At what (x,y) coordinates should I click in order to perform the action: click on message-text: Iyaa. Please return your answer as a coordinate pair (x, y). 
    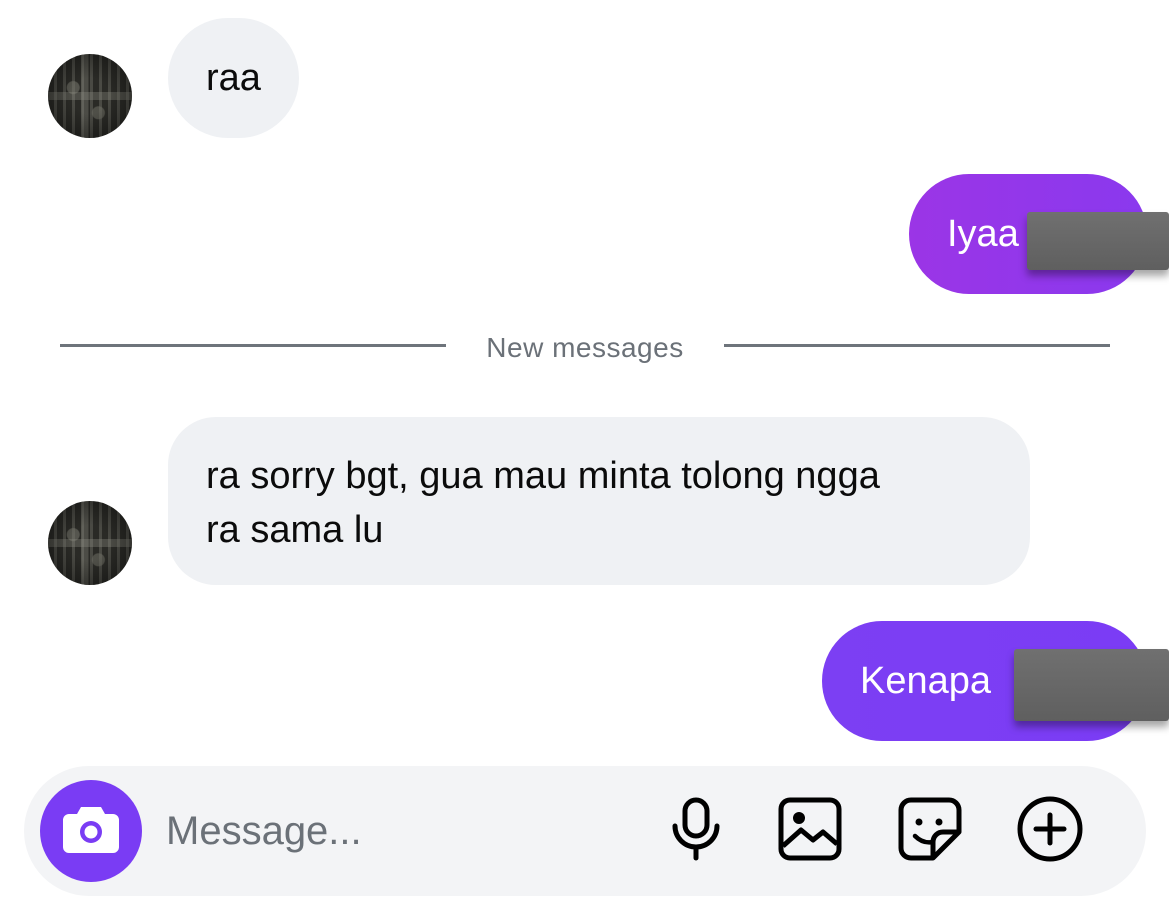
    Looking at the image, I should click on (983, 234).